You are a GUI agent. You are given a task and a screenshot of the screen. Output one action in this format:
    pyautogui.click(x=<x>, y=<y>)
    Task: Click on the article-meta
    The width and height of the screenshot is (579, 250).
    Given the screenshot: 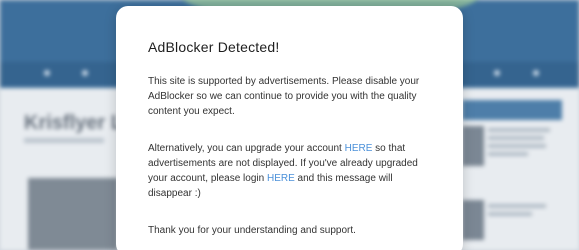 What is the action you would take?
    pyautogui.click(x=64, y=140)
    